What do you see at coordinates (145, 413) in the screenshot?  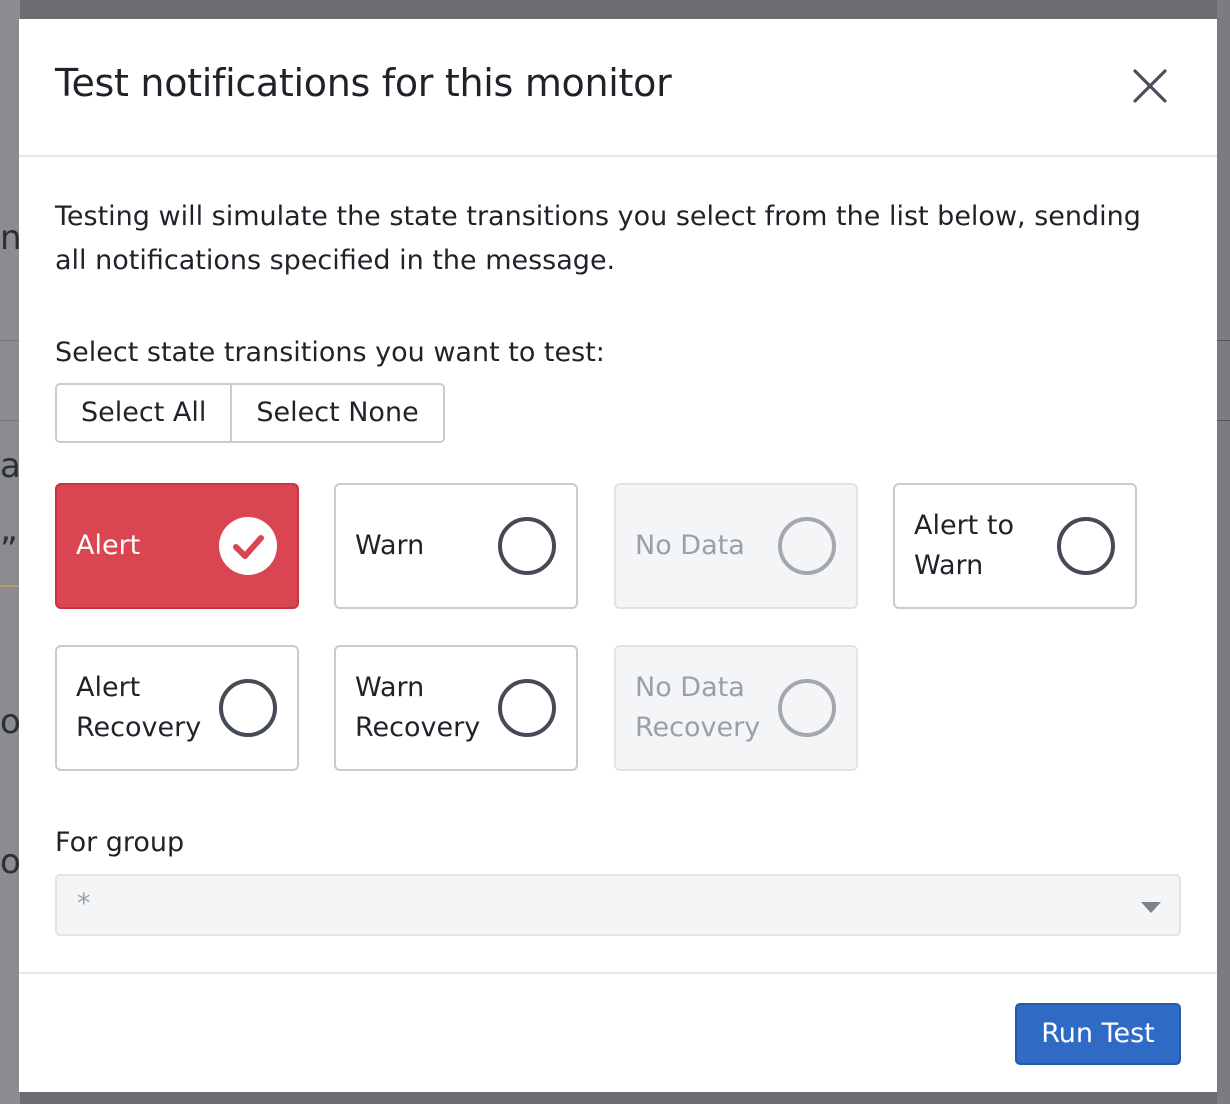 I see `select-all-button: Select All` at bounding box center [145, 413].